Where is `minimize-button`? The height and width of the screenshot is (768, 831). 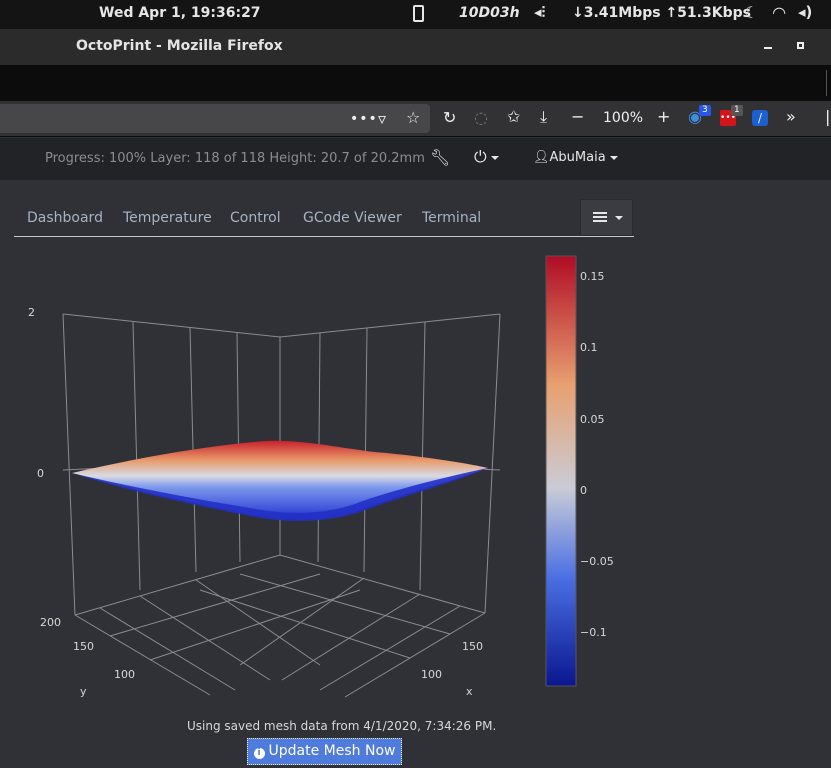 minimize-button is located at coordinates (768, 48).